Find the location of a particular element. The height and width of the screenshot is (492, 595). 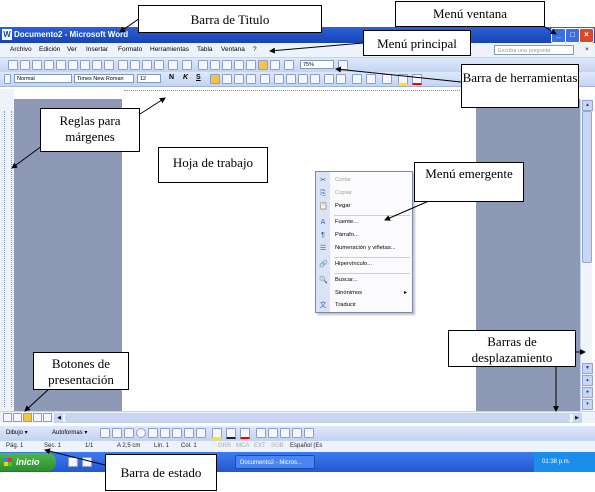

callout-context-menu: Menú emergente is located at coordinates (469, 182).